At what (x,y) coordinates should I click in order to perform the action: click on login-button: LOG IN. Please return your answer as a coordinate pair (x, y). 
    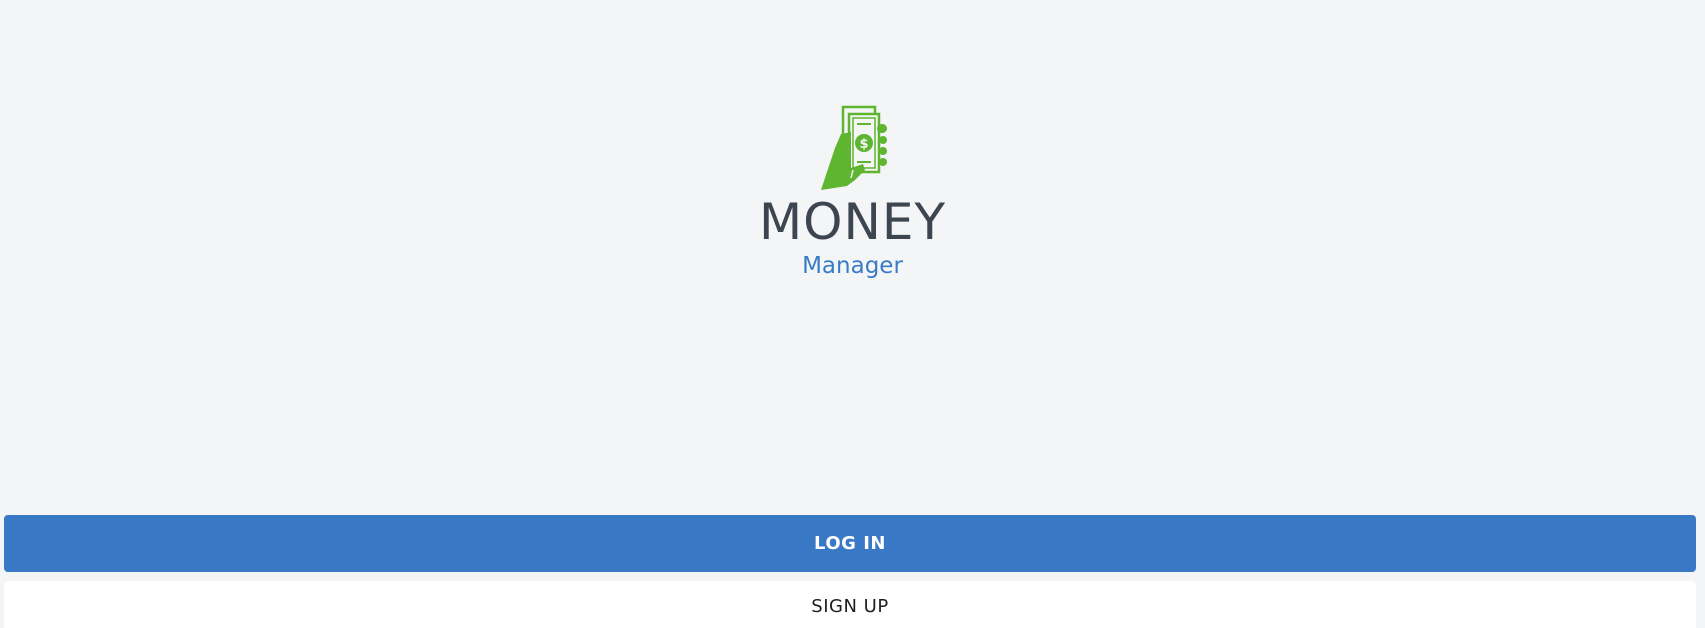
    Looking at the image, I should click on (850, 543).